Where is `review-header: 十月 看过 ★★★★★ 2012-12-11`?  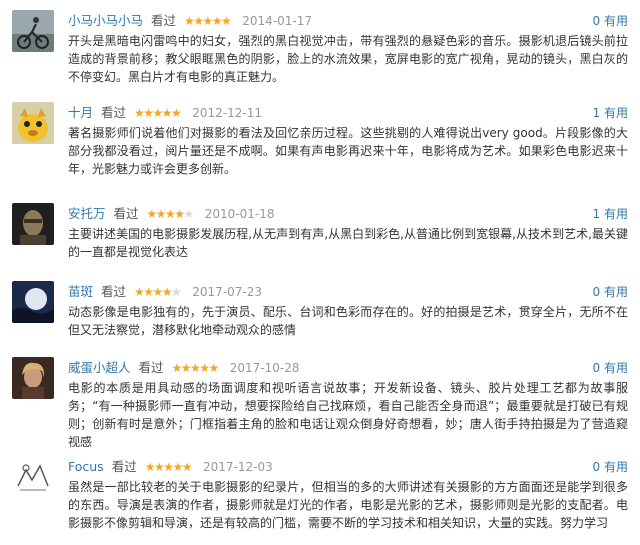
review-header: 十月 看过 ★★★★★ 2012-12-11 is located at coordinates (165, 113).